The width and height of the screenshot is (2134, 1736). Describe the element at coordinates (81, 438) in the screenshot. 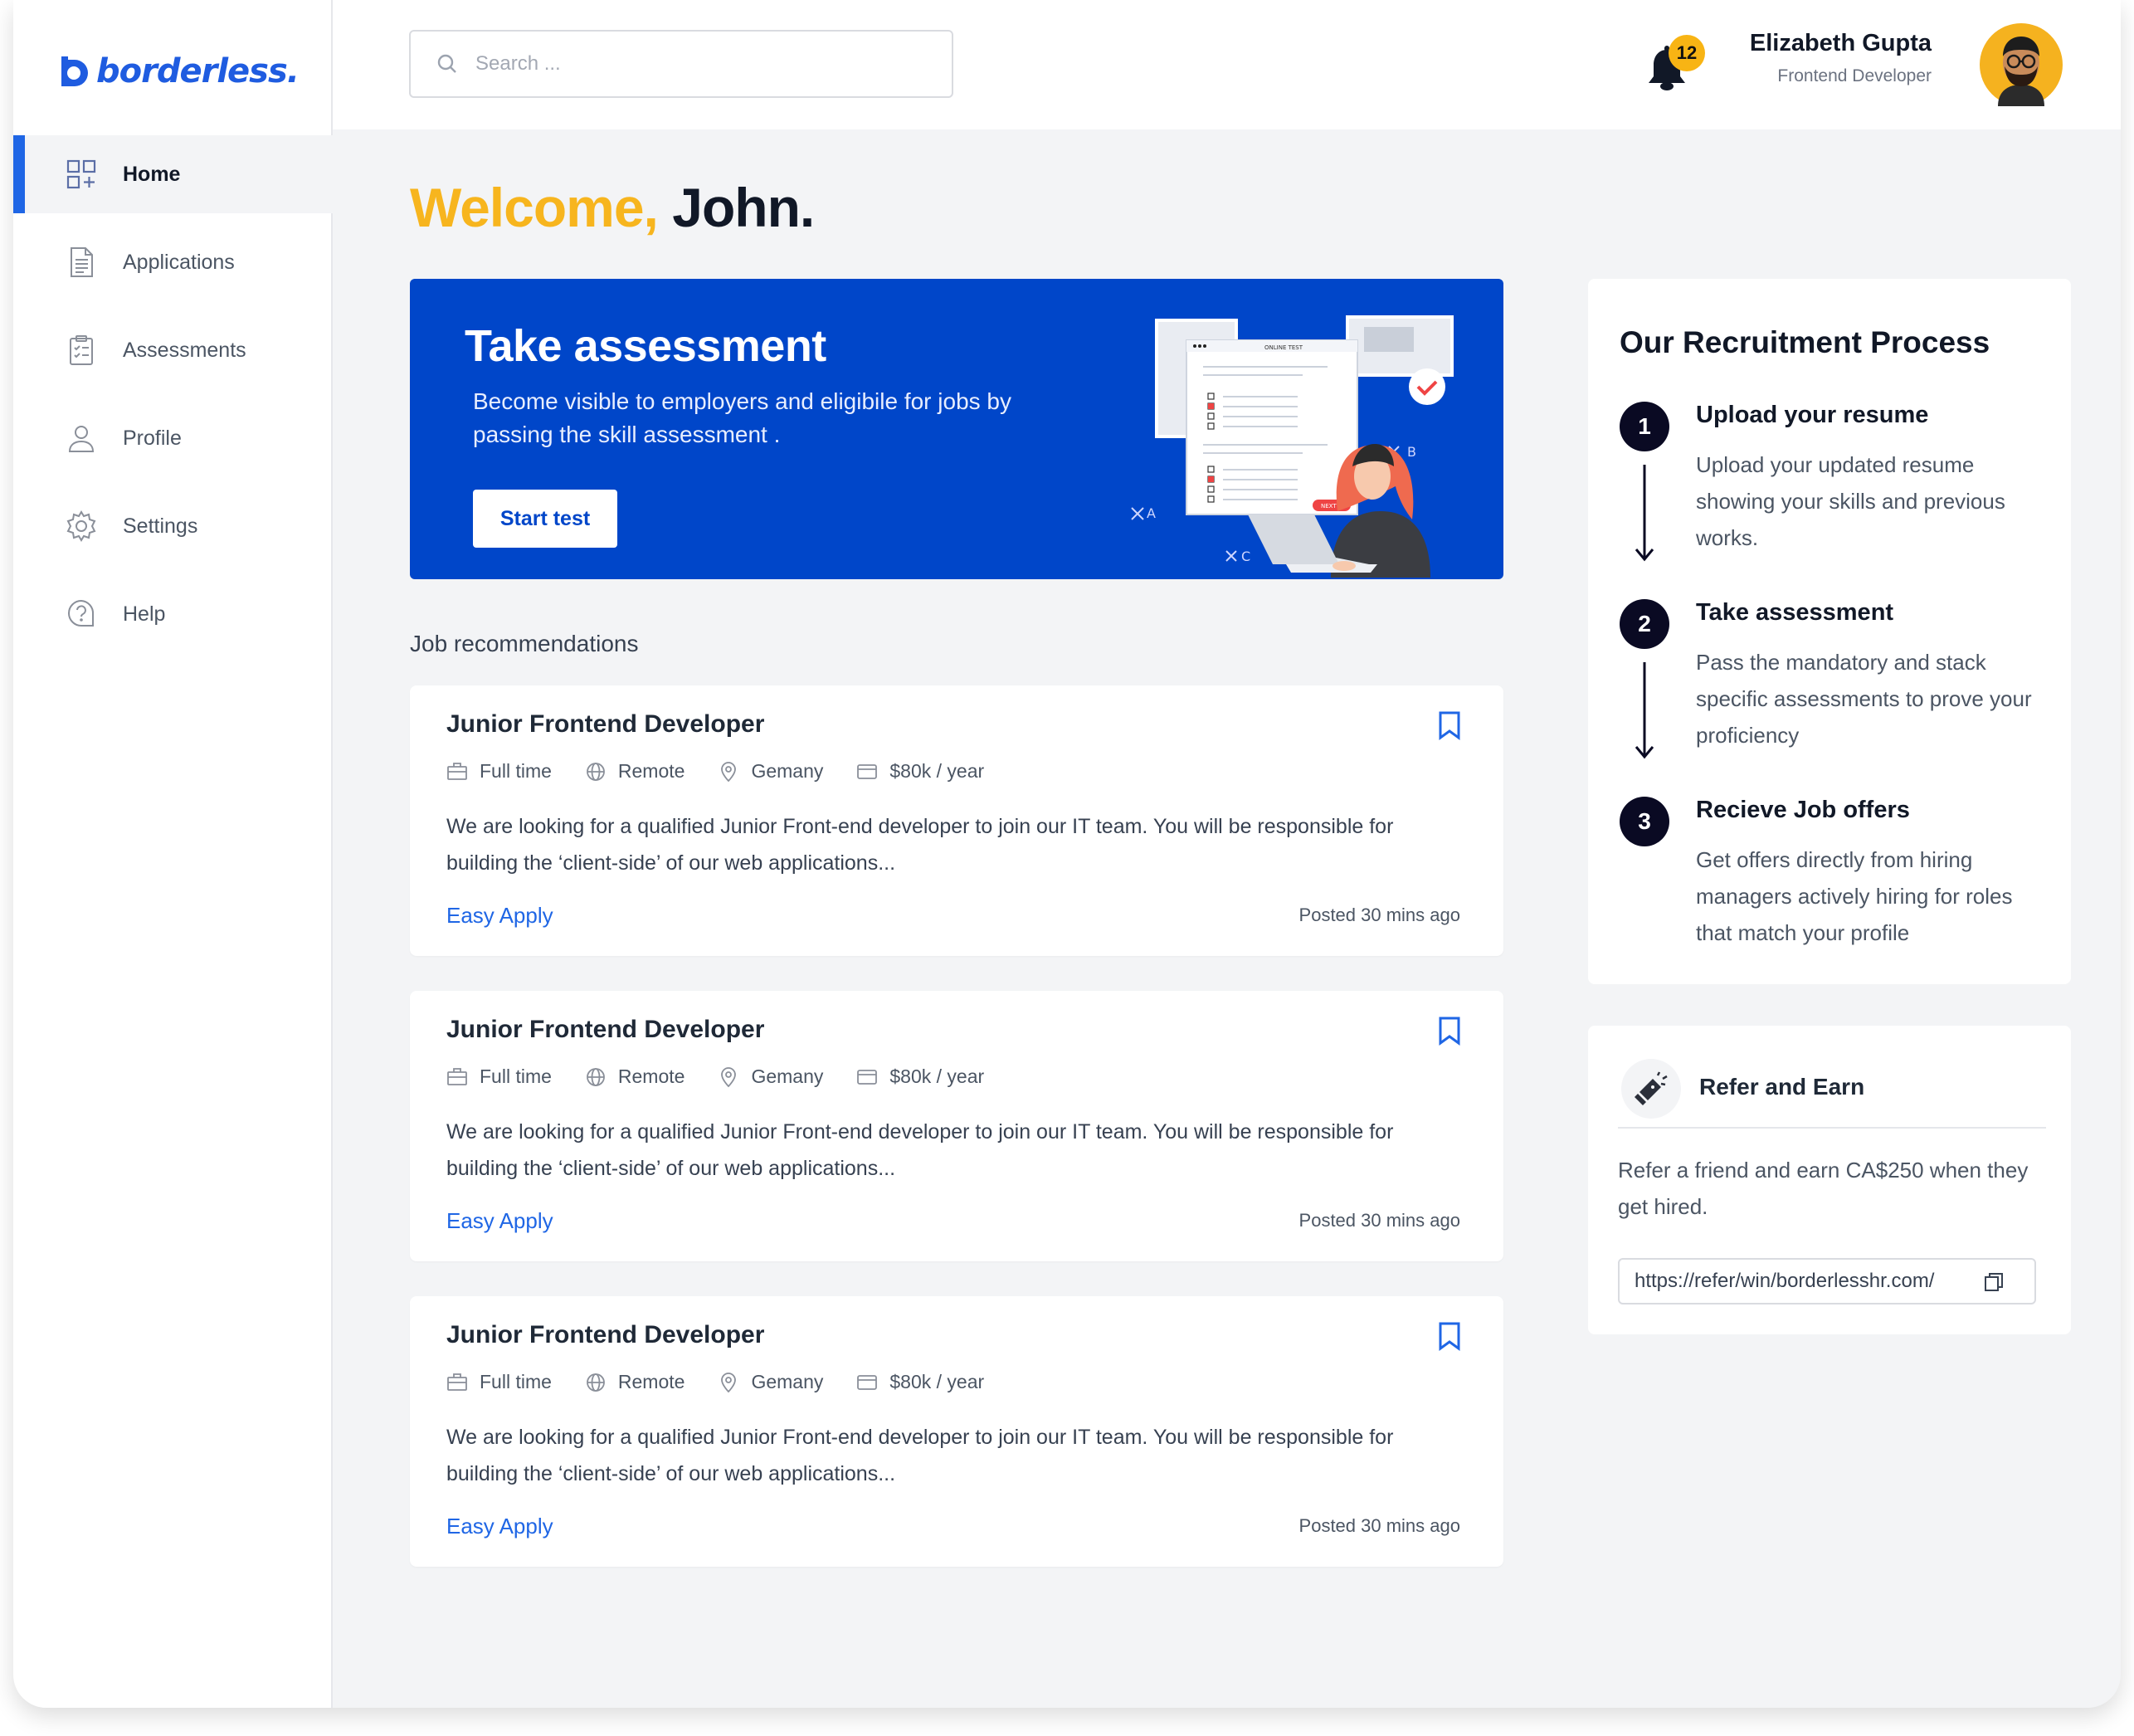

I see `user-icon` at that location.